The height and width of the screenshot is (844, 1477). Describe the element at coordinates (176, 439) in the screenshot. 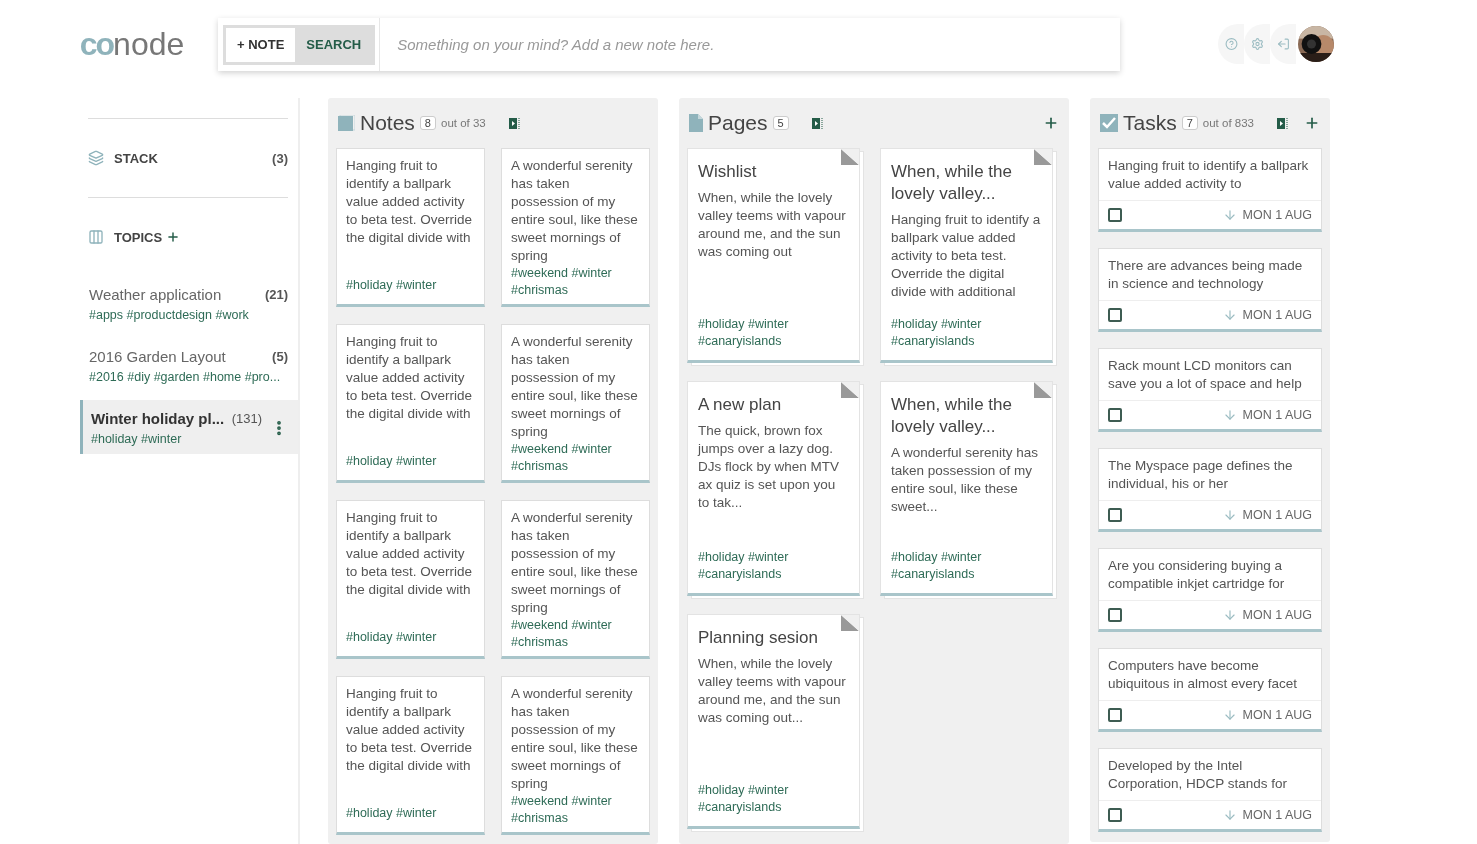

I see `topic-tags: #holiday #winter` at that location.